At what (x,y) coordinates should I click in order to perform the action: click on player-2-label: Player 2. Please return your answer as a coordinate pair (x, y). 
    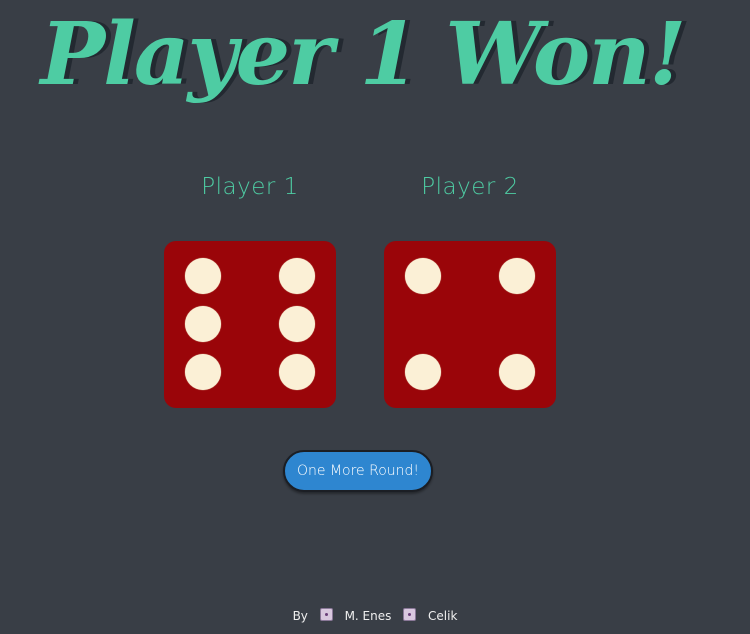
    Looking at the image, I should click on (470, 187).